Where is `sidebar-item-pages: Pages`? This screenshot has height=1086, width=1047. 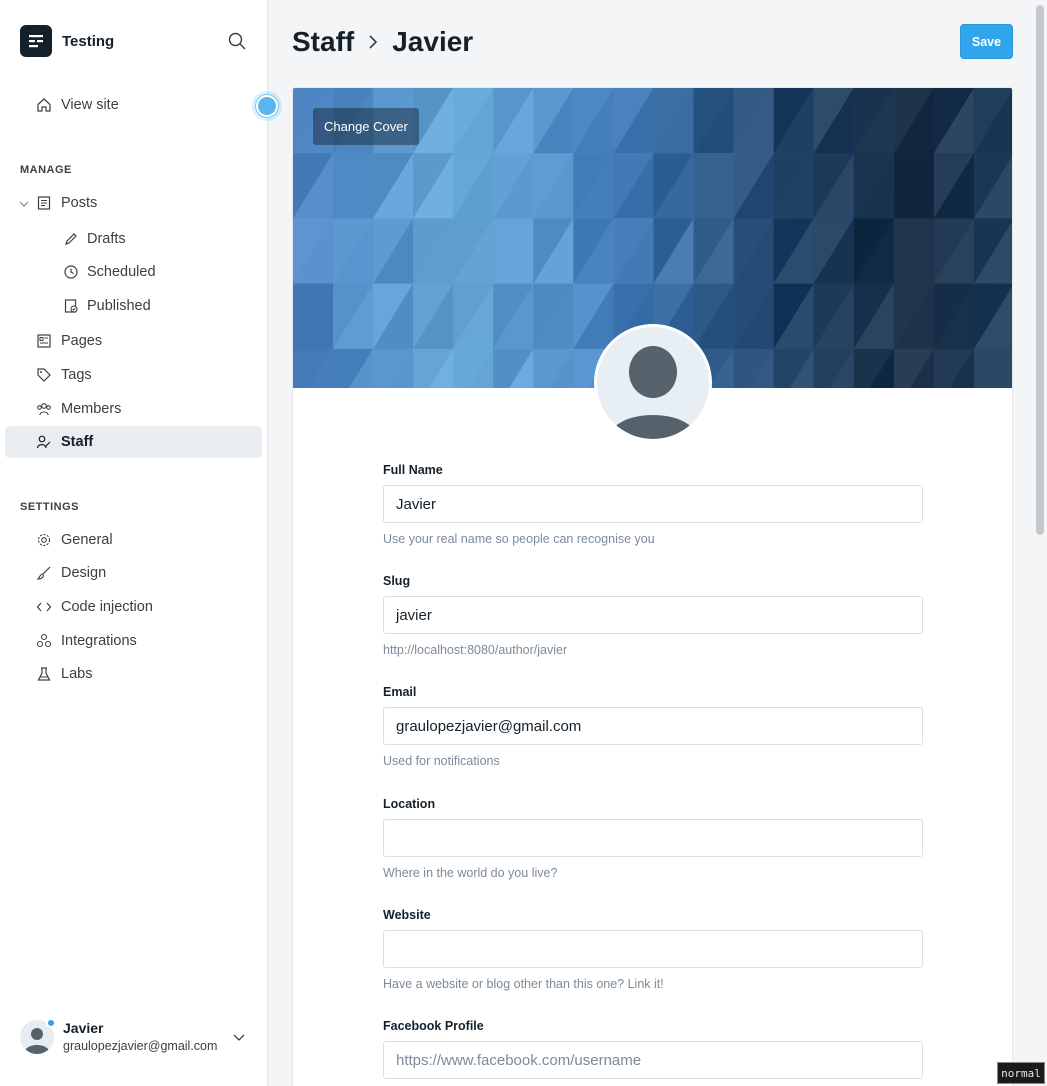 sidebar-item-pages: Pages is located at coordinates (133, 341).